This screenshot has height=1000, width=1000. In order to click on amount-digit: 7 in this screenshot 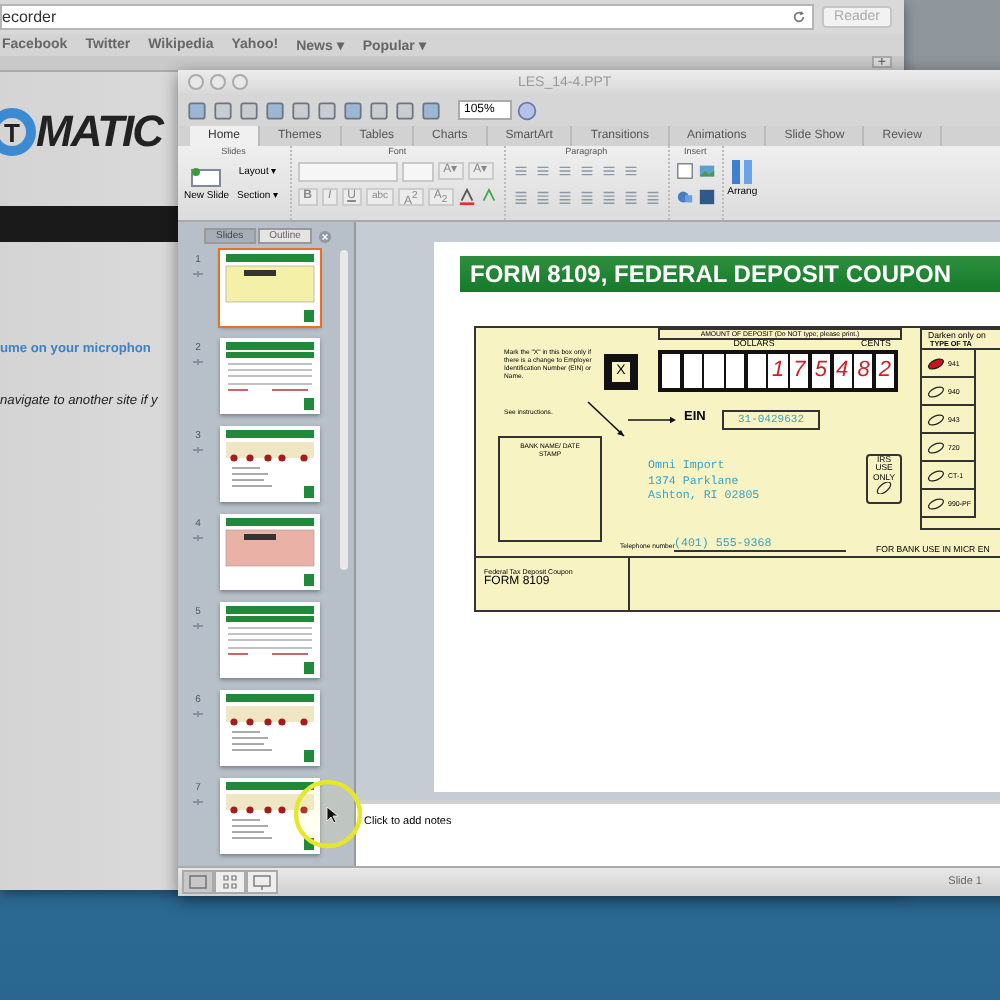, I will do `click(799, 371)`.